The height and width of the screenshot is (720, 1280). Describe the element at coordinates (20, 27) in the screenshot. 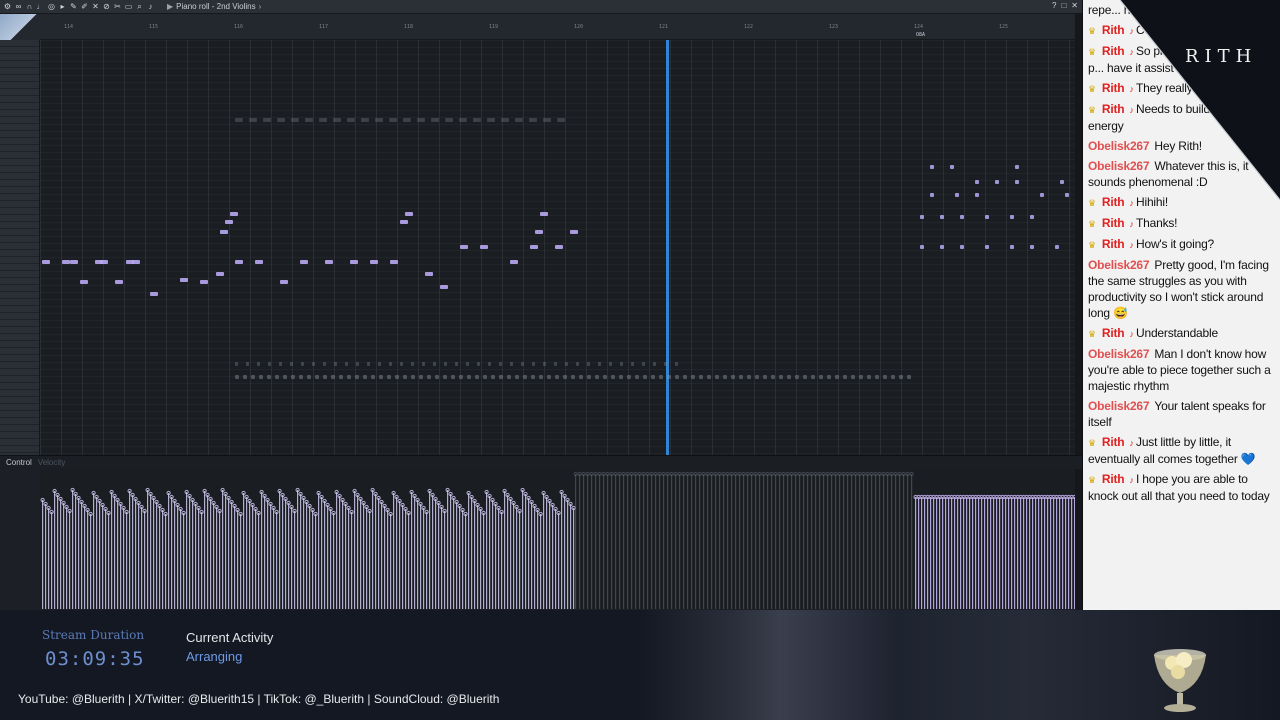

I see `ruler-corner` at that location.